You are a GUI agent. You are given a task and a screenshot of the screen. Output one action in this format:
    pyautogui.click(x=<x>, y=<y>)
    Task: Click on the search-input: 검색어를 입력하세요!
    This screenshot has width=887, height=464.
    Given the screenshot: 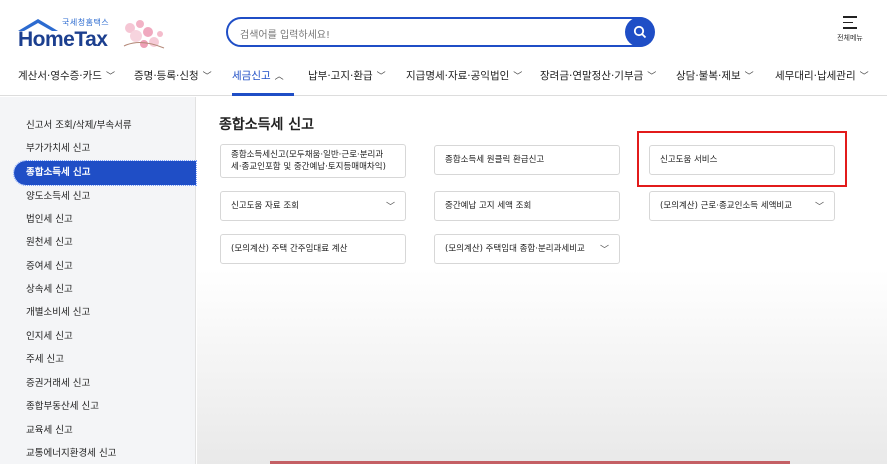 What is the action you would take?
    pyautogui.click(x=440, y=32)
    